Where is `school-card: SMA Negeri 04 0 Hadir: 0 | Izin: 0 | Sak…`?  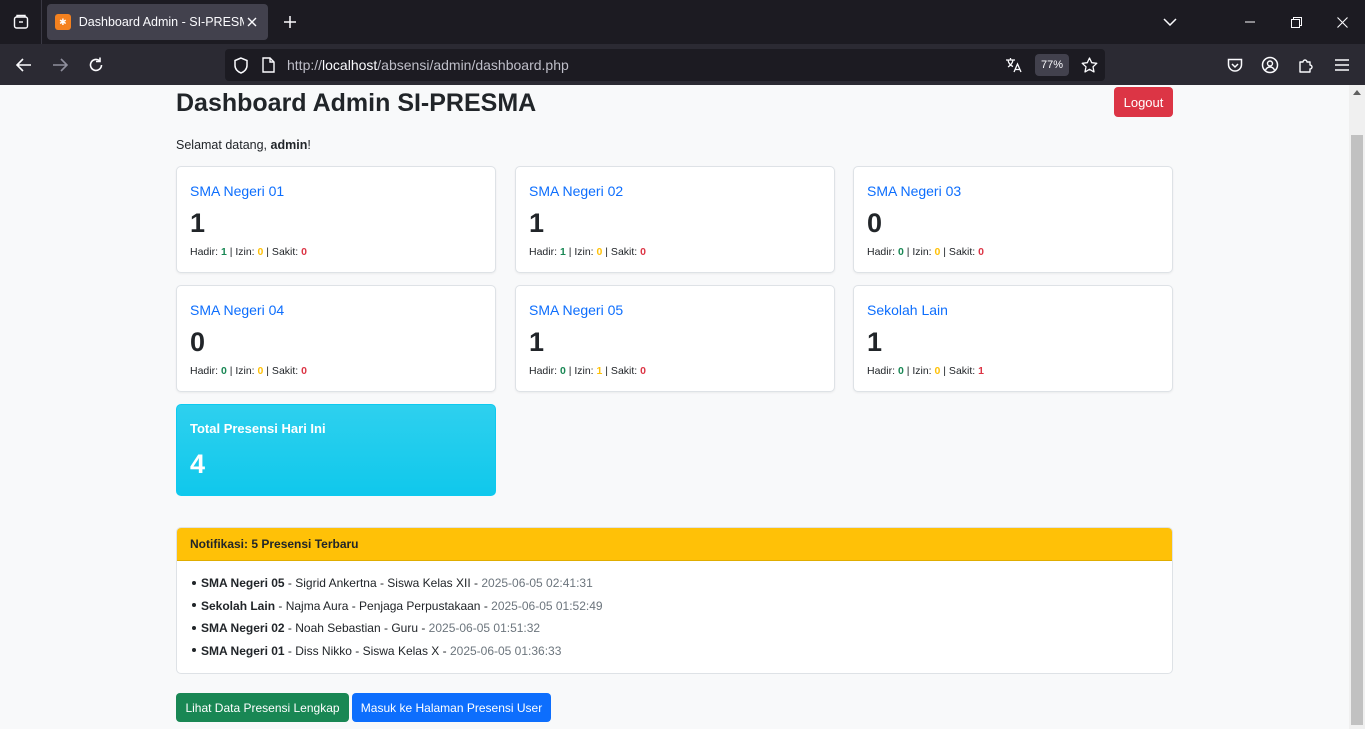 school-card: SMA Negeri 04 0 Hadir: 0 | Izin: 0 | Sak… is located at coordinates (336, 338).